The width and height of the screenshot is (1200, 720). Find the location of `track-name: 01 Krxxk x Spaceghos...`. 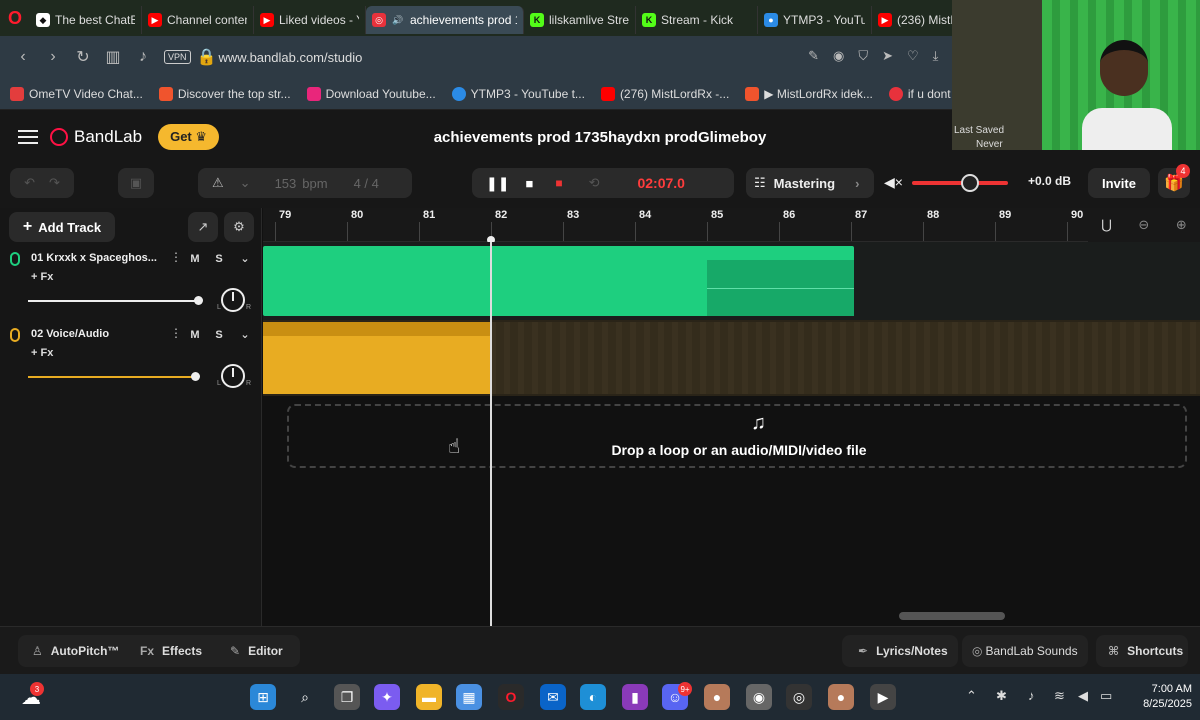

track-name: 01 Krxxk x Spaceghos... is located at coordinates (96, 258).